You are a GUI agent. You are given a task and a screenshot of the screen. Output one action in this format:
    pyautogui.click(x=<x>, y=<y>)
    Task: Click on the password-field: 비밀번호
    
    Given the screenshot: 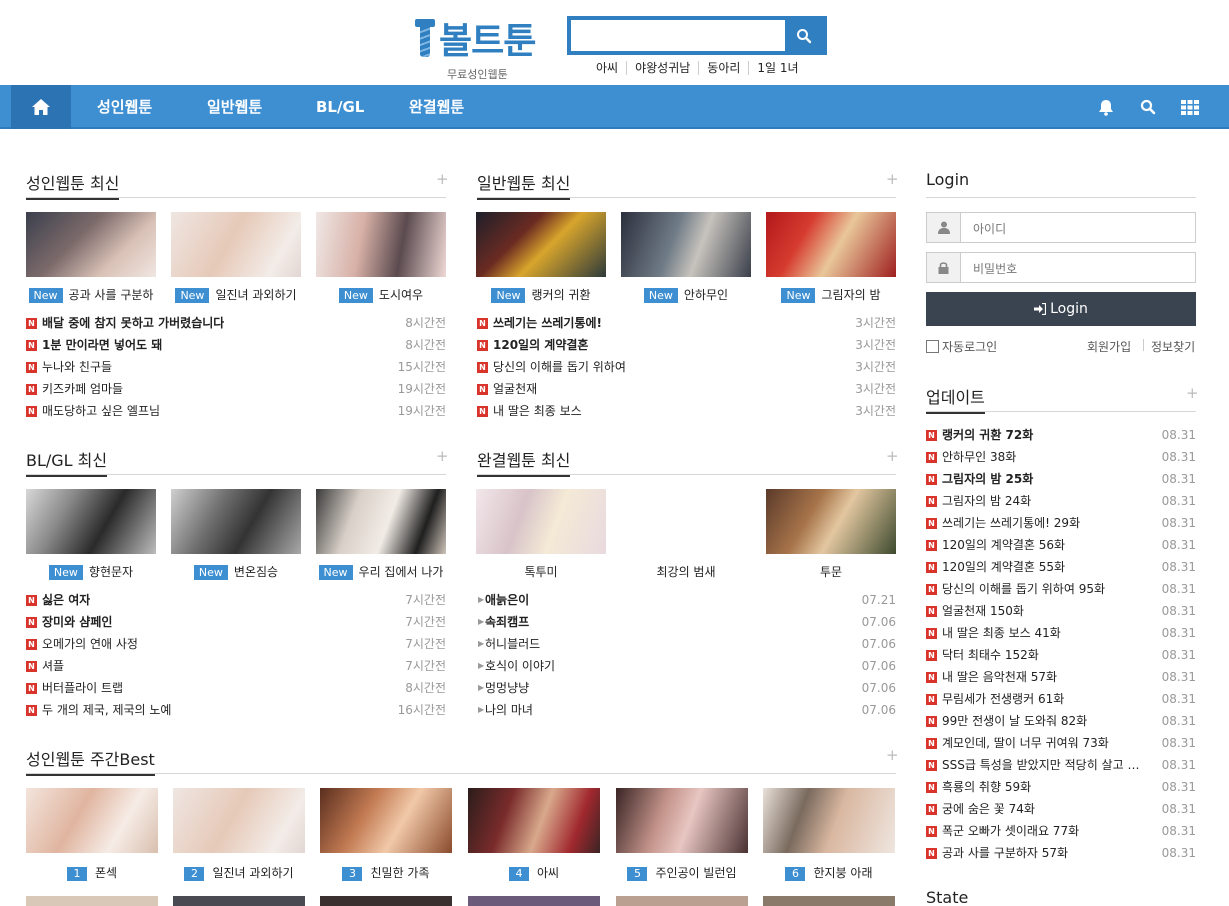 What is the action you would take?
    pyautogui.click(x=1061, y=267)
    